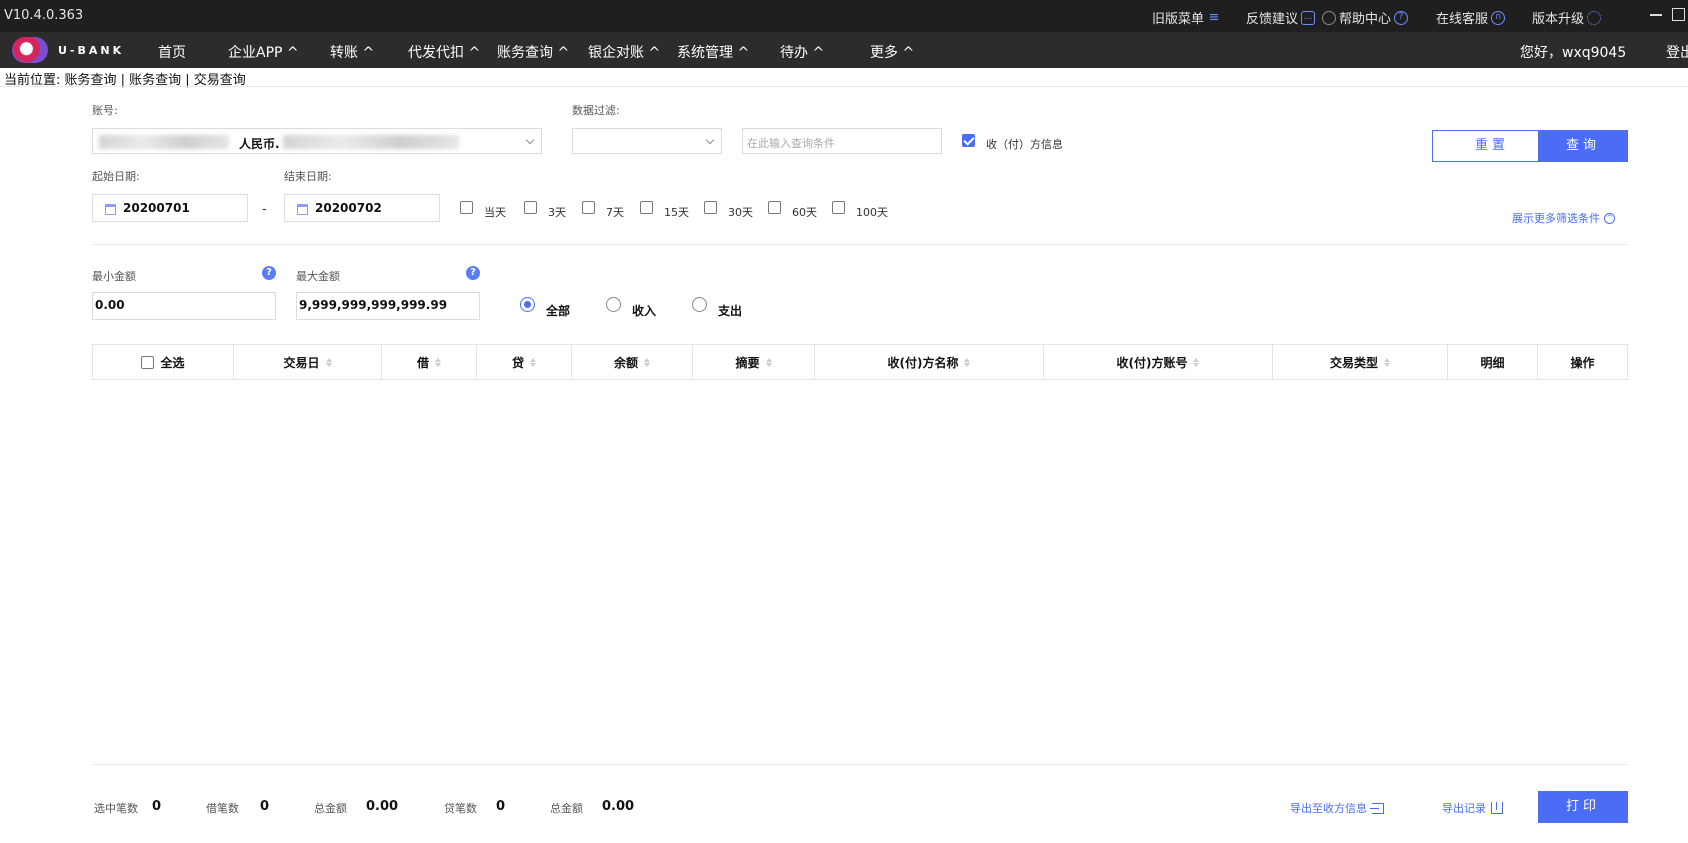  Describe the element at coordinates (1353, 362) in the screenshot. I see `th-transaction-type-label: 交易类型` at that location.